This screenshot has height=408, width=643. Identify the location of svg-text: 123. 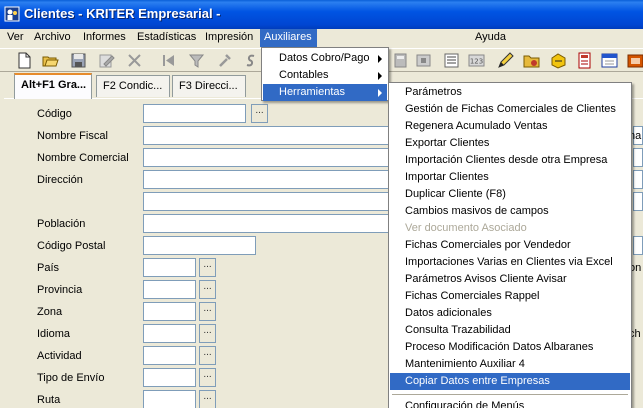
(476, 62).